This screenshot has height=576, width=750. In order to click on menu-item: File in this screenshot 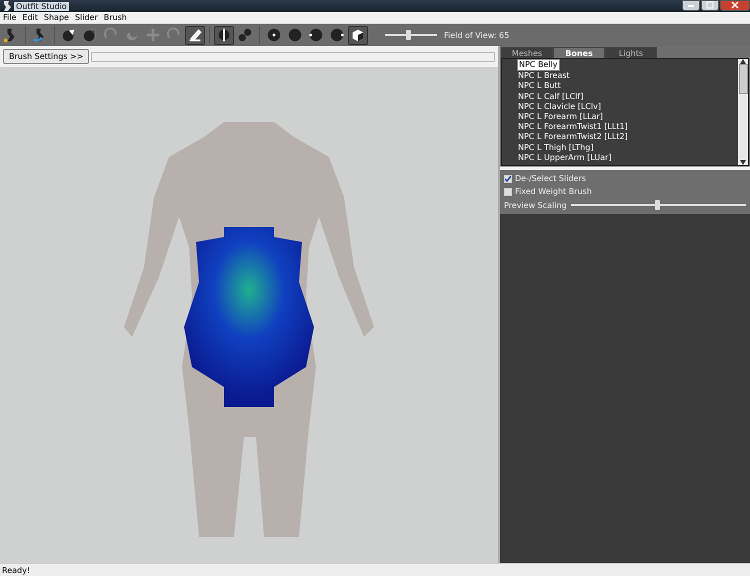, I will do `click(10, 17)`.